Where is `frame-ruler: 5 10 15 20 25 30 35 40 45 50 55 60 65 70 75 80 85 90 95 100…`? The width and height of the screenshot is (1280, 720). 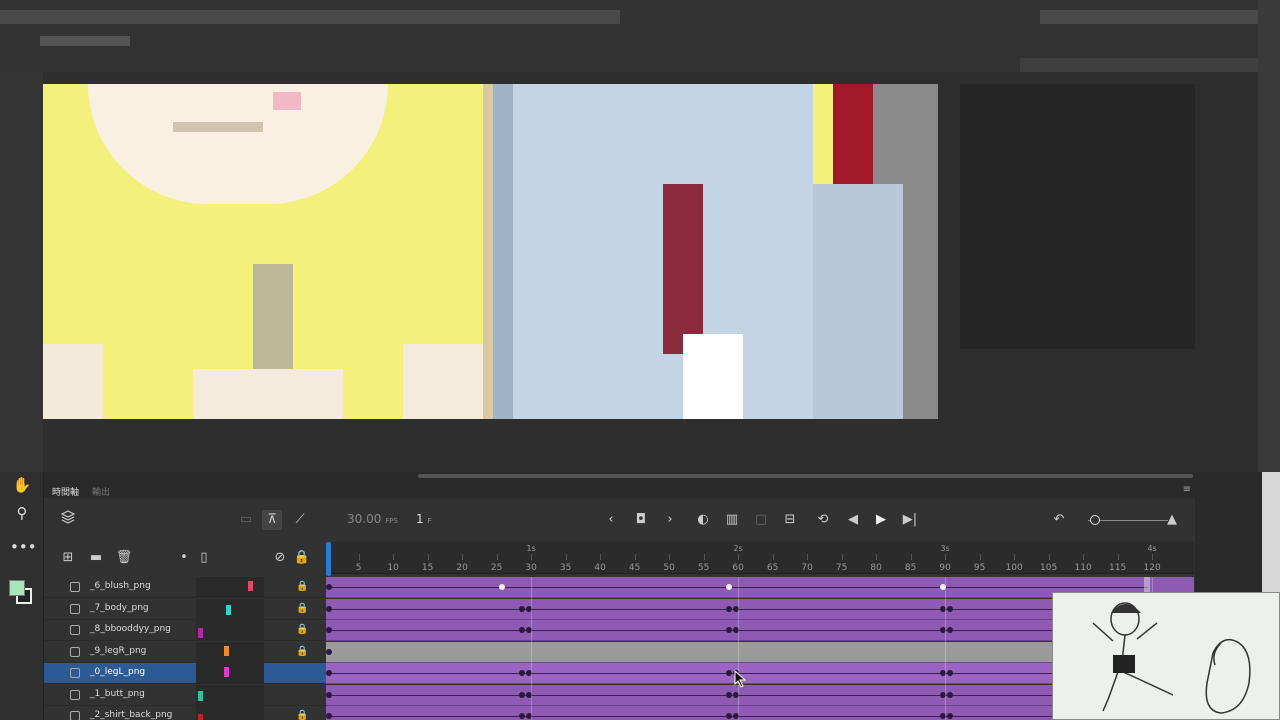
frame-ruler: 5 10 15 20 25 30 35 40 45 50 55 60 65 70 75 80 85 90 95 100… is located at coordinates (760, 558).